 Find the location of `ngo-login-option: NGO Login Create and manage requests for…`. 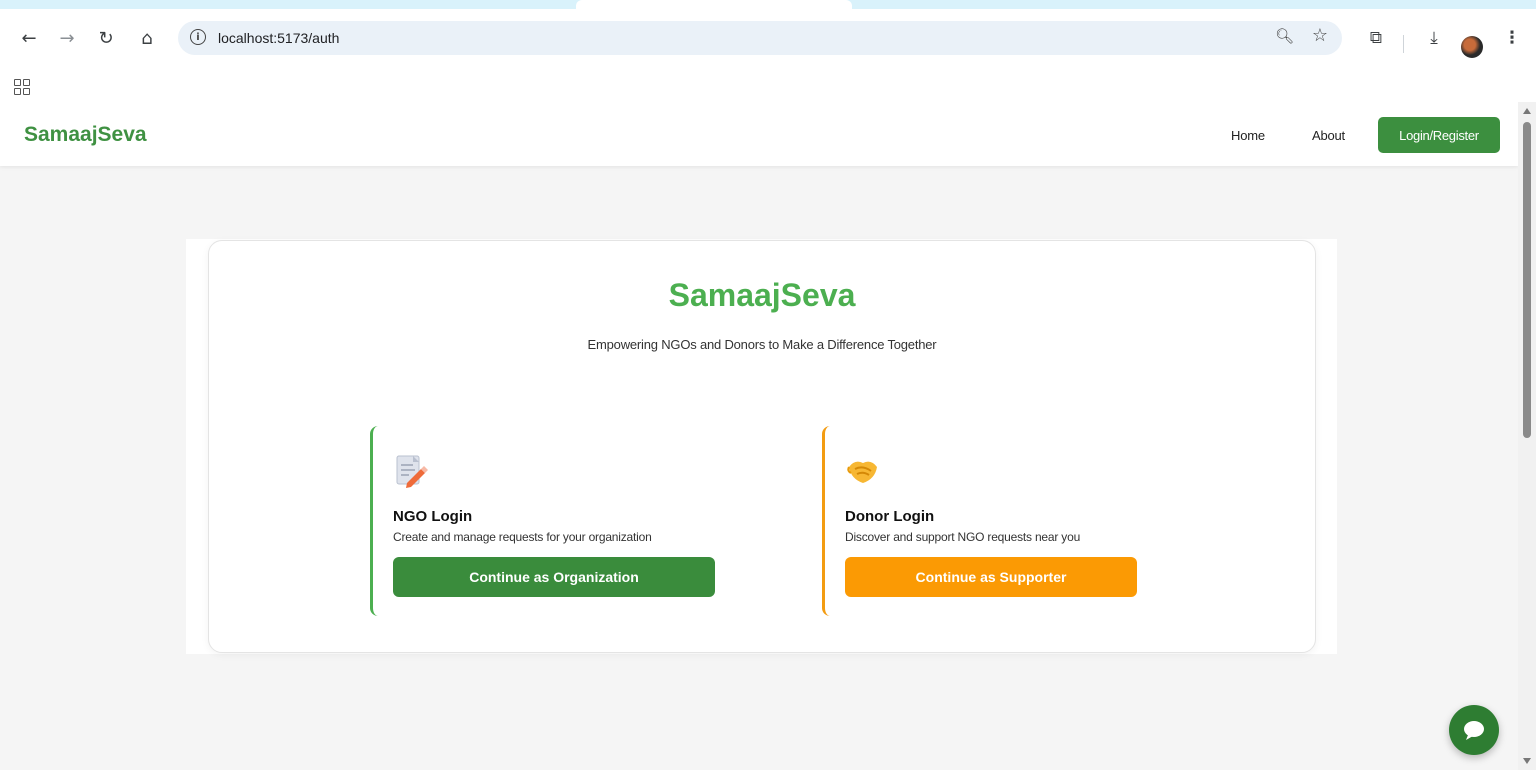

ngo-login-option: NGO Login Create and manage requests for… is located at coordinates (546, 521).